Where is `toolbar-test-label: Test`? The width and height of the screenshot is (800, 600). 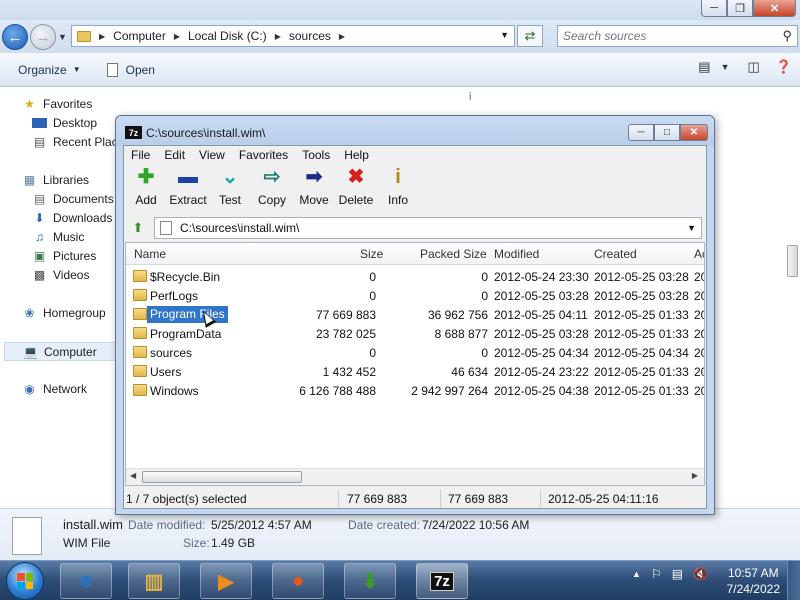 toolbar-test-label: Test is located at coordinates (229, 200).